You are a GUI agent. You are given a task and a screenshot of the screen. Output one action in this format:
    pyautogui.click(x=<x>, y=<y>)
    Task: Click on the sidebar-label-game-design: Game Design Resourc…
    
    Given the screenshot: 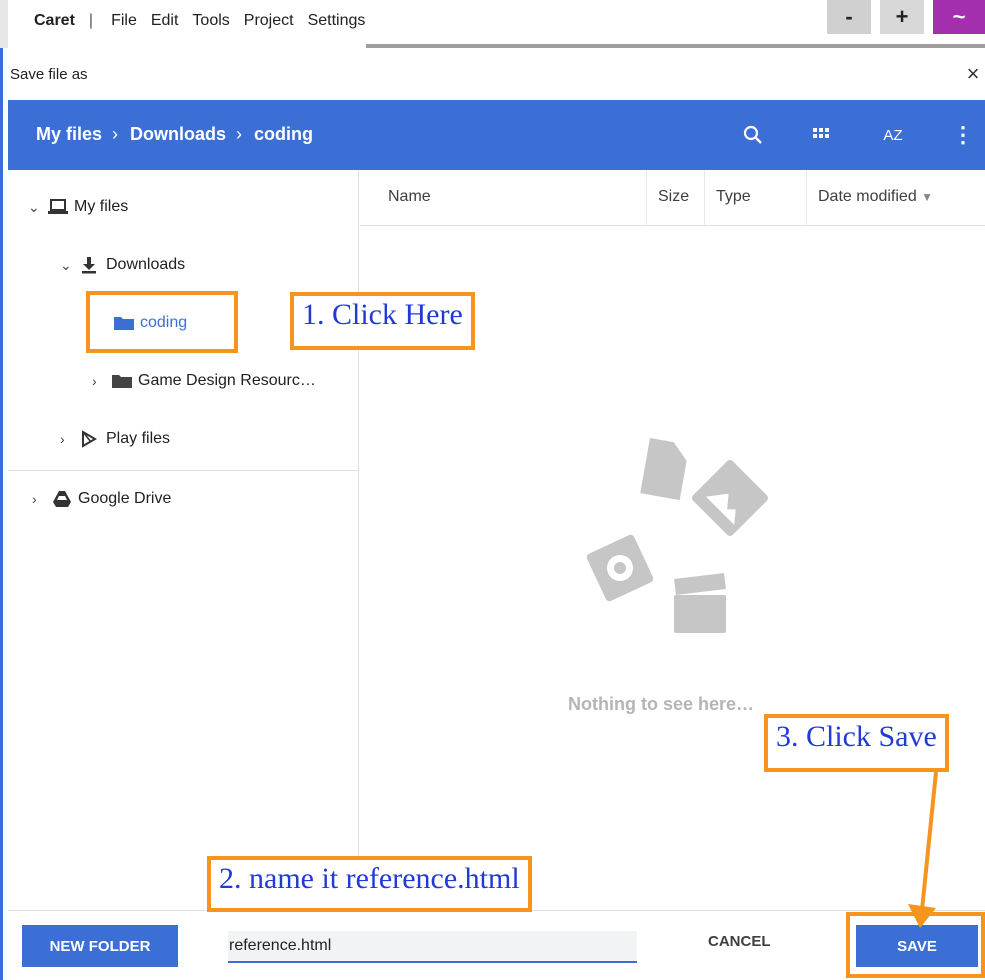 What is the action you would take?
    pyautogui.click(x=227, y=380)
    